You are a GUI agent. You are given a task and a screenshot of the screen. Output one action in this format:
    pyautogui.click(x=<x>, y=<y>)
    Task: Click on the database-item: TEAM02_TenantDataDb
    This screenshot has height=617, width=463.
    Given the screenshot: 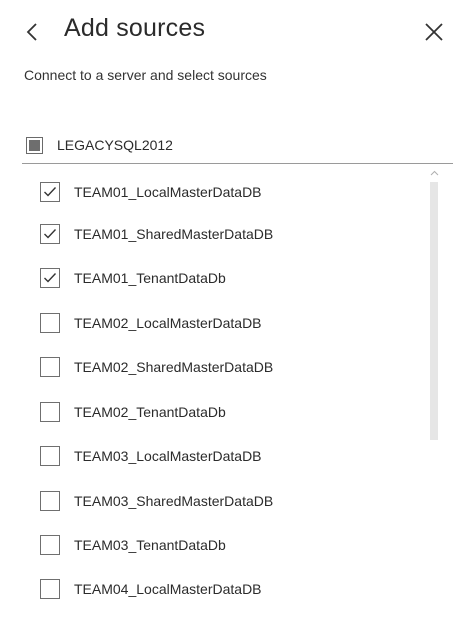 What is the action you would take?
    pyautogui.click(x=230, y=412)
    